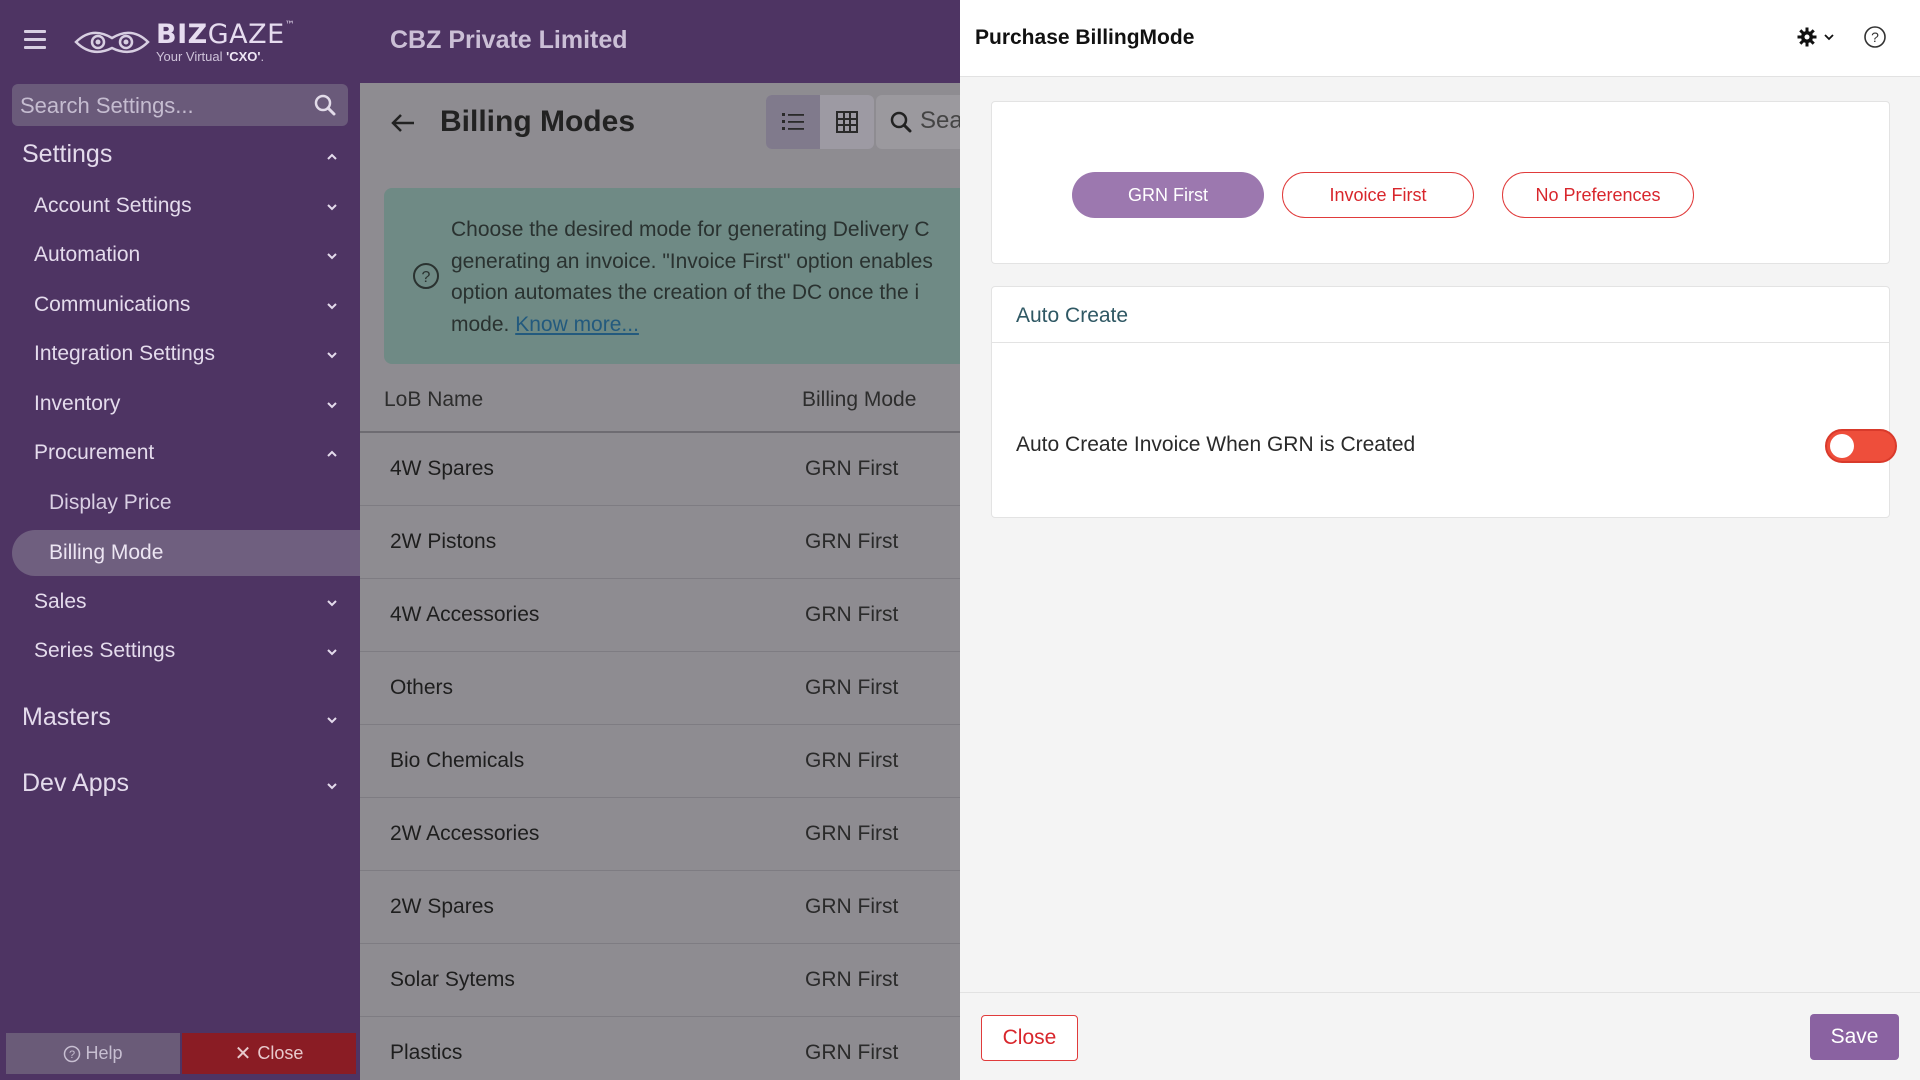  I want to click on info-line-4: mode., so click(483, 324).